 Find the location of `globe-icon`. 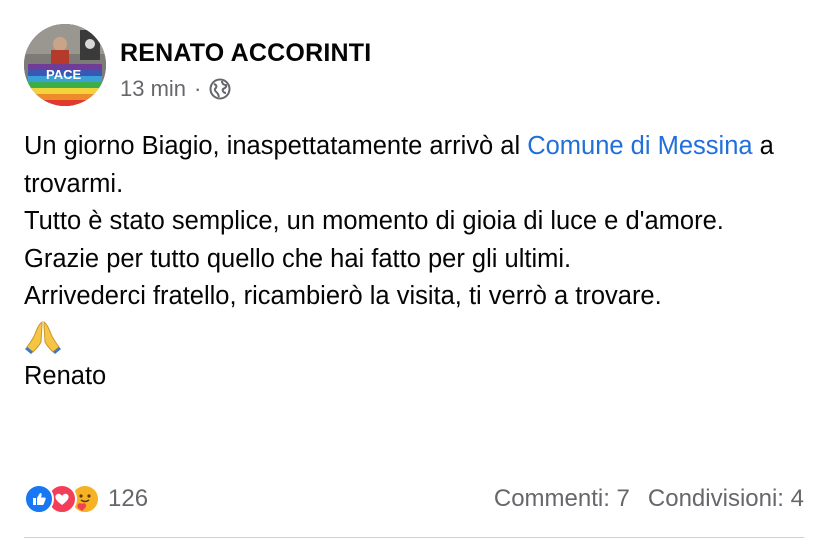

globe-icon is located at coordinates (220, 89).